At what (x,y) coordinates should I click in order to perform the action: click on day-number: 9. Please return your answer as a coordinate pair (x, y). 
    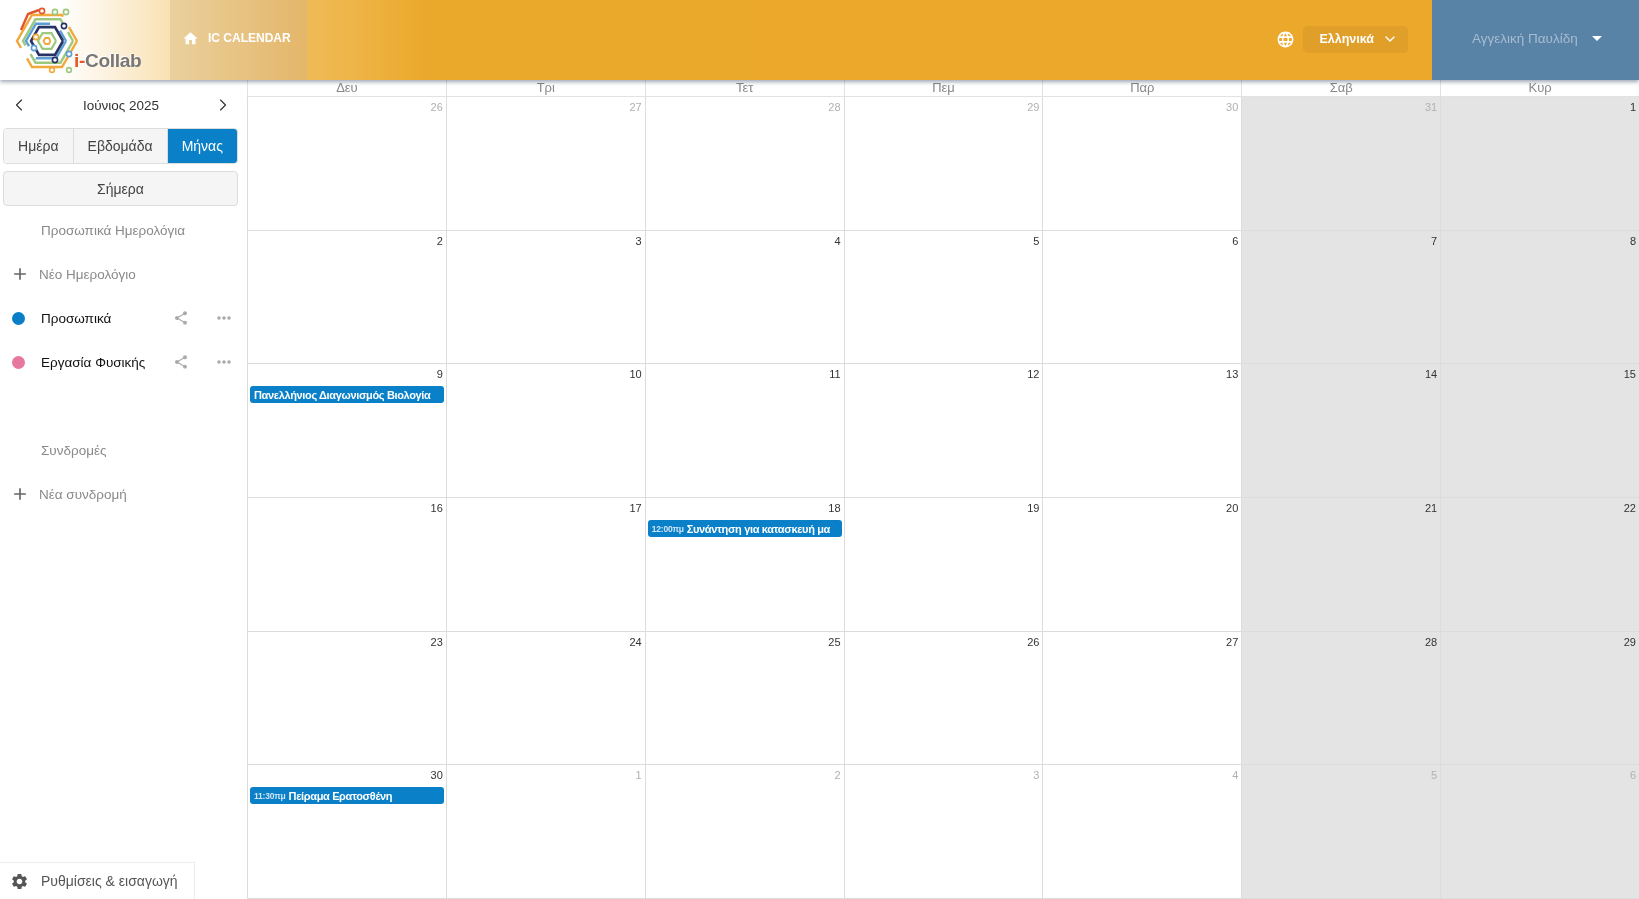
    Looking at the image, I should click on (440, 375).